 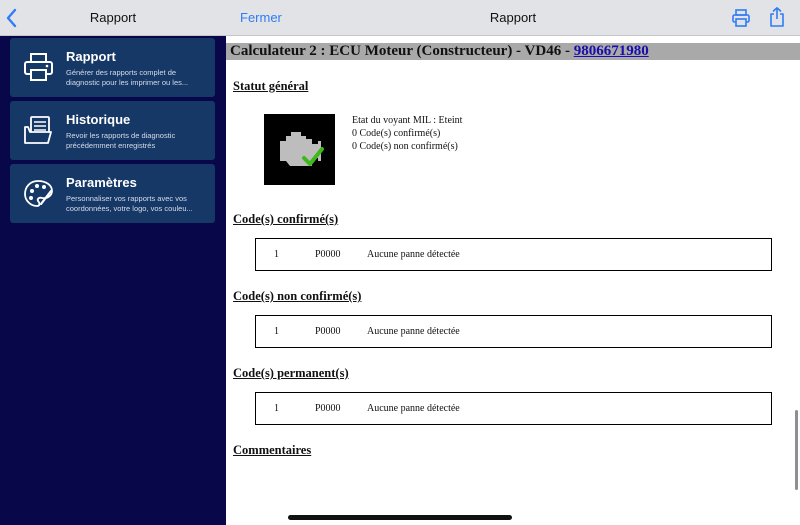 What do you see at coordinates (98, 119) in the screenshot?
I see `sidebar-item-title: Historique` at bounding box center [98, 119].